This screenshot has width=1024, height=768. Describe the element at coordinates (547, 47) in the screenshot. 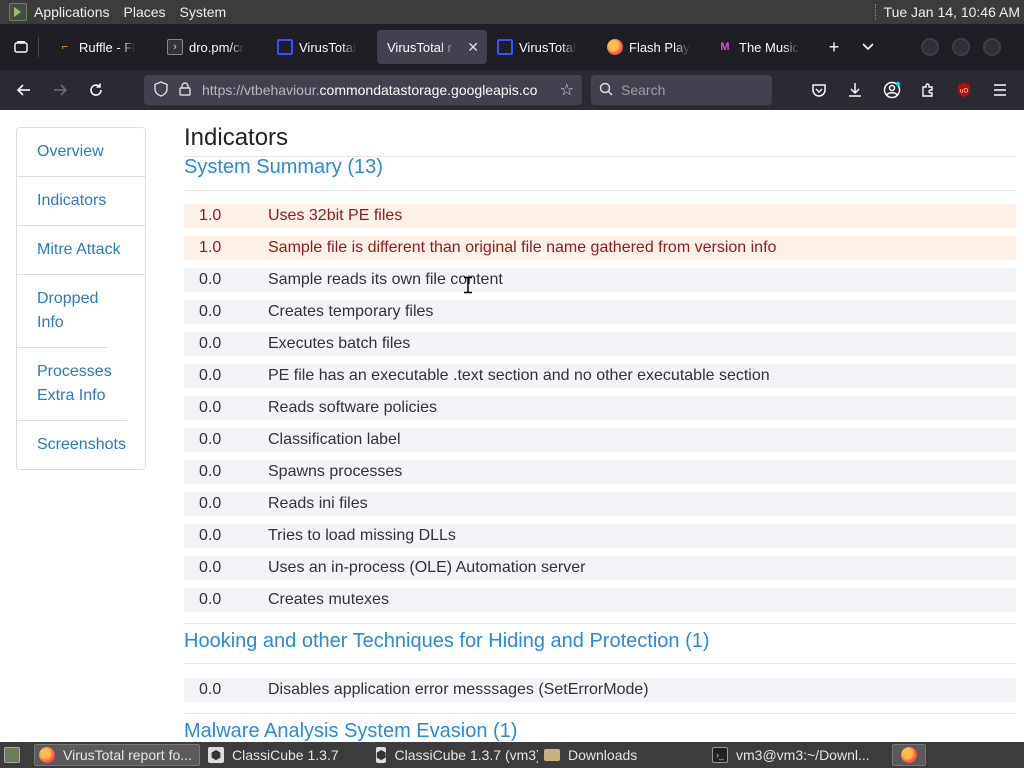

I see `tab-label: VirusTotal` at that location.